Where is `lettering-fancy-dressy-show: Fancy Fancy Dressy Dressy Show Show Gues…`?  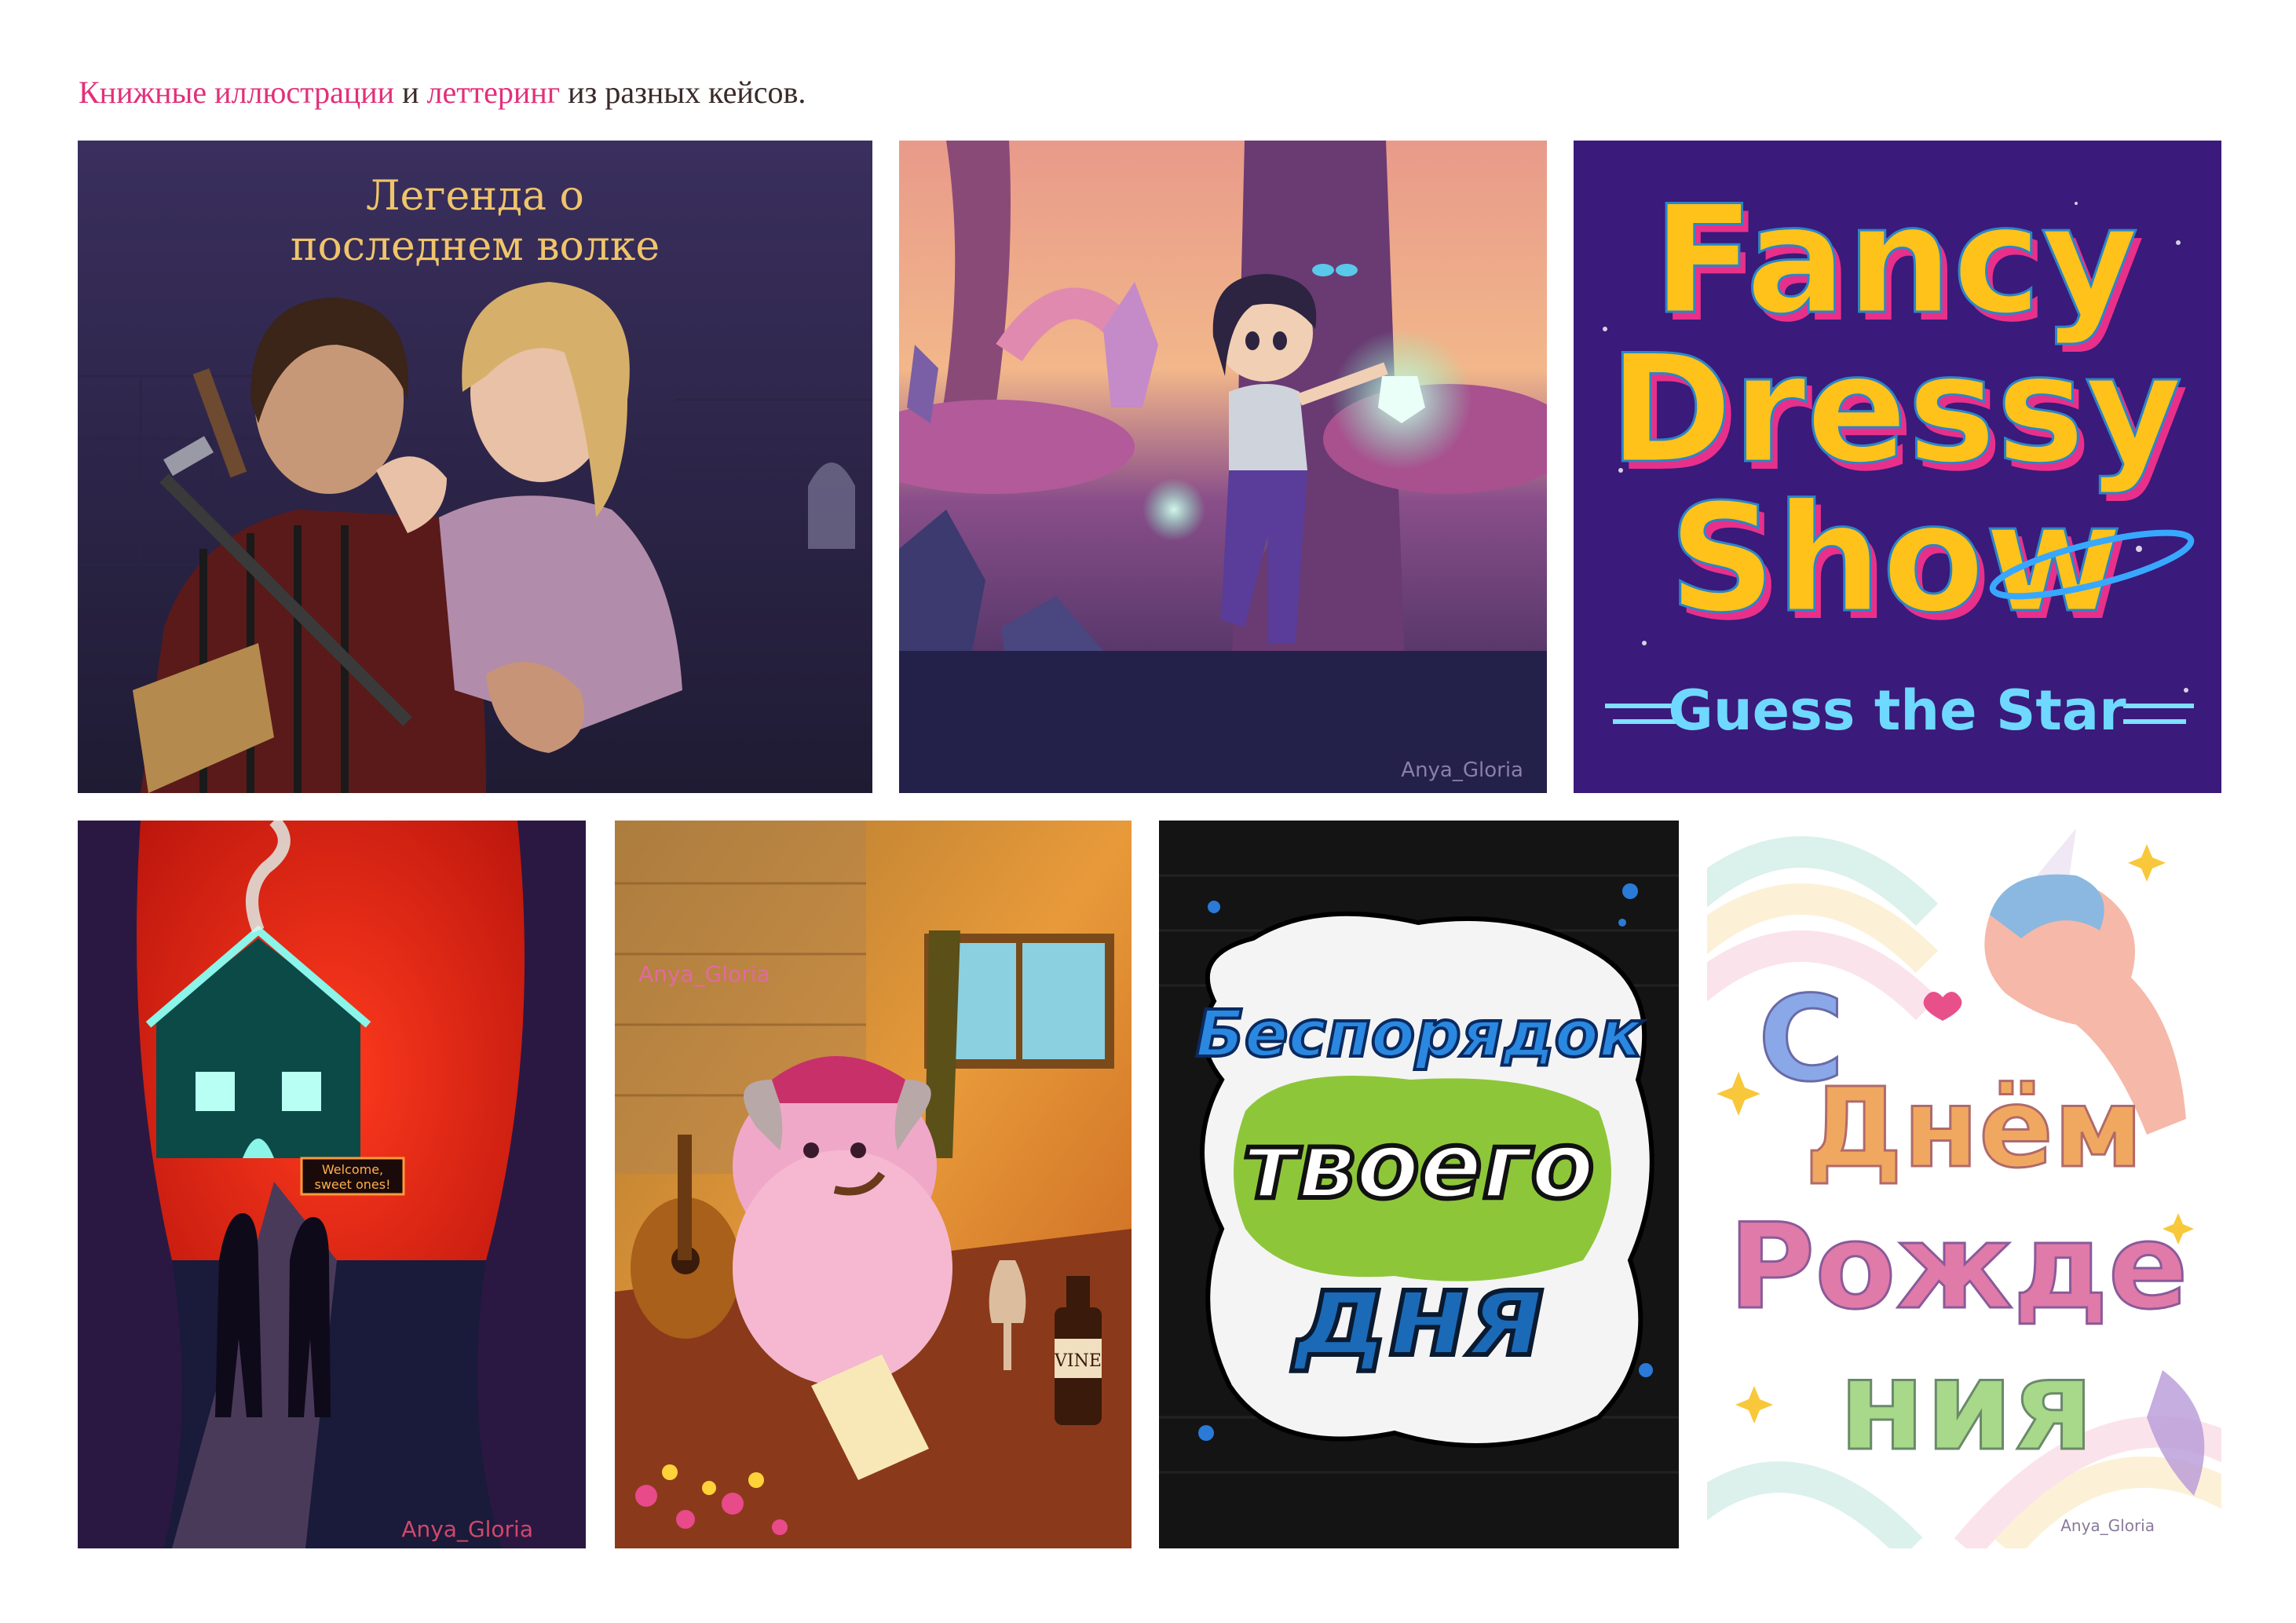 lettering-fancy-dressy-show: Fancy Fancy Dressy Dressy Show Show Gues… is located at coordinates (1898, 467).